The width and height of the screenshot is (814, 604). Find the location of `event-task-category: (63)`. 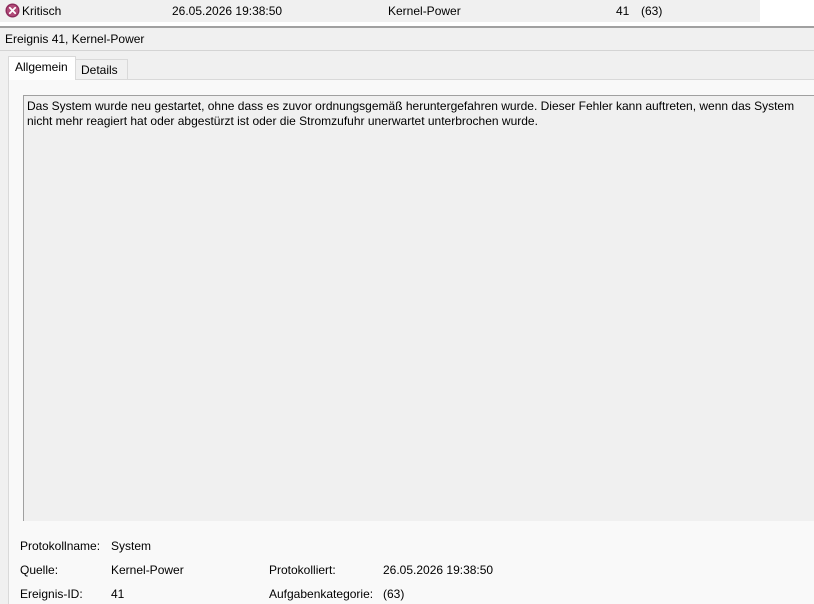

event-task-category: (63) is located at coordinates (652, 11).